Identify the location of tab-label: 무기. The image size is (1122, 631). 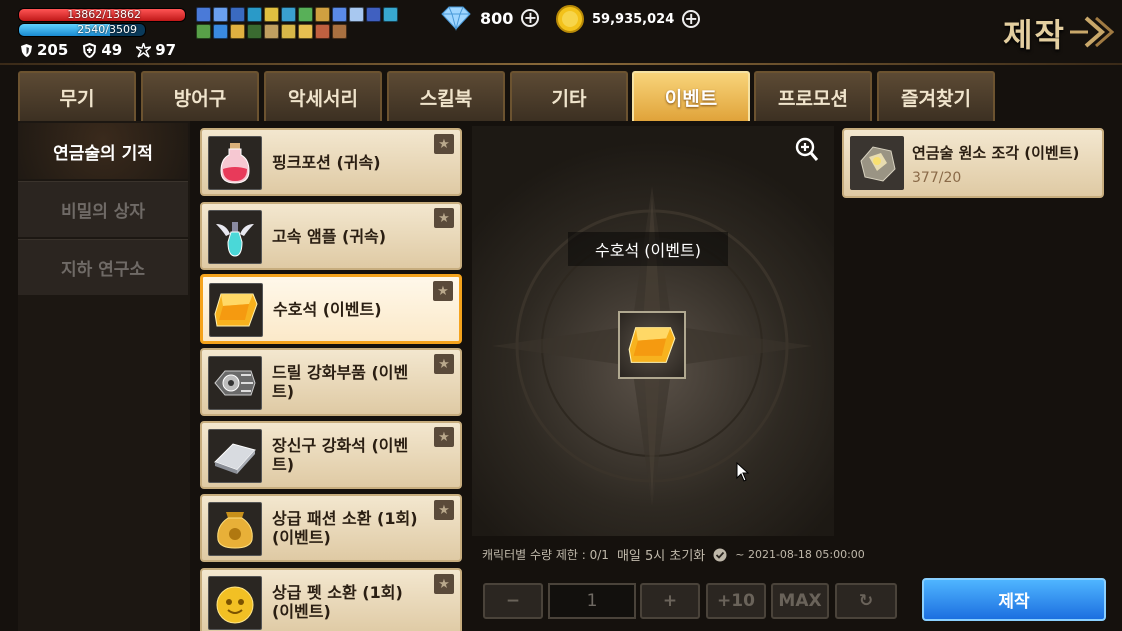
(77, 98).